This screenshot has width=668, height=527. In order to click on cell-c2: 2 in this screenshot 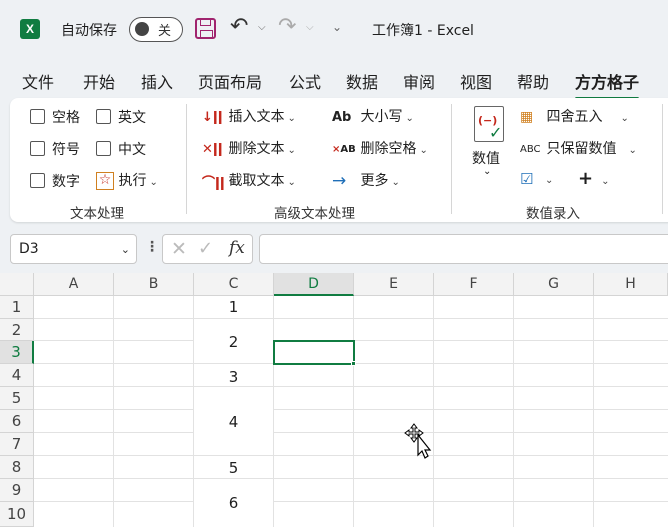, I will do `click(233, 342)`.